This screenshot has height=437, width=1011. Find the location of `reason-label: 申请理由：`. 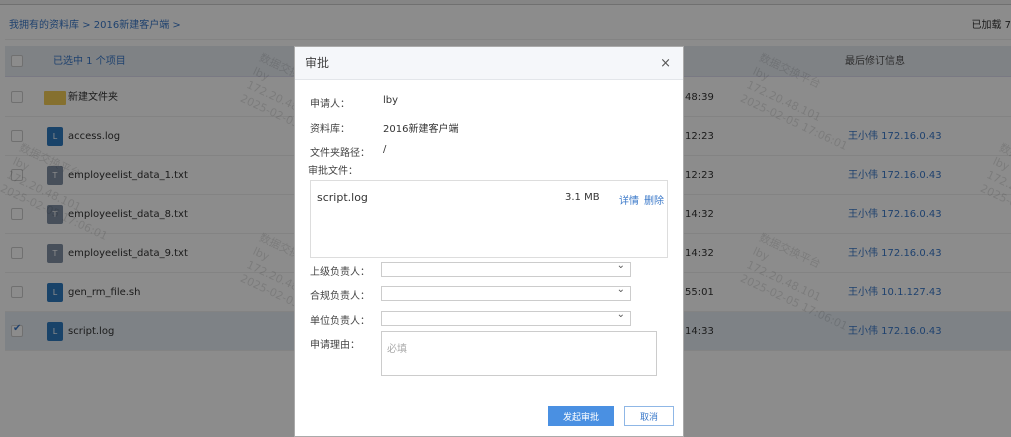

reason-label: 申请理由： is located at coordinates (335, 345).